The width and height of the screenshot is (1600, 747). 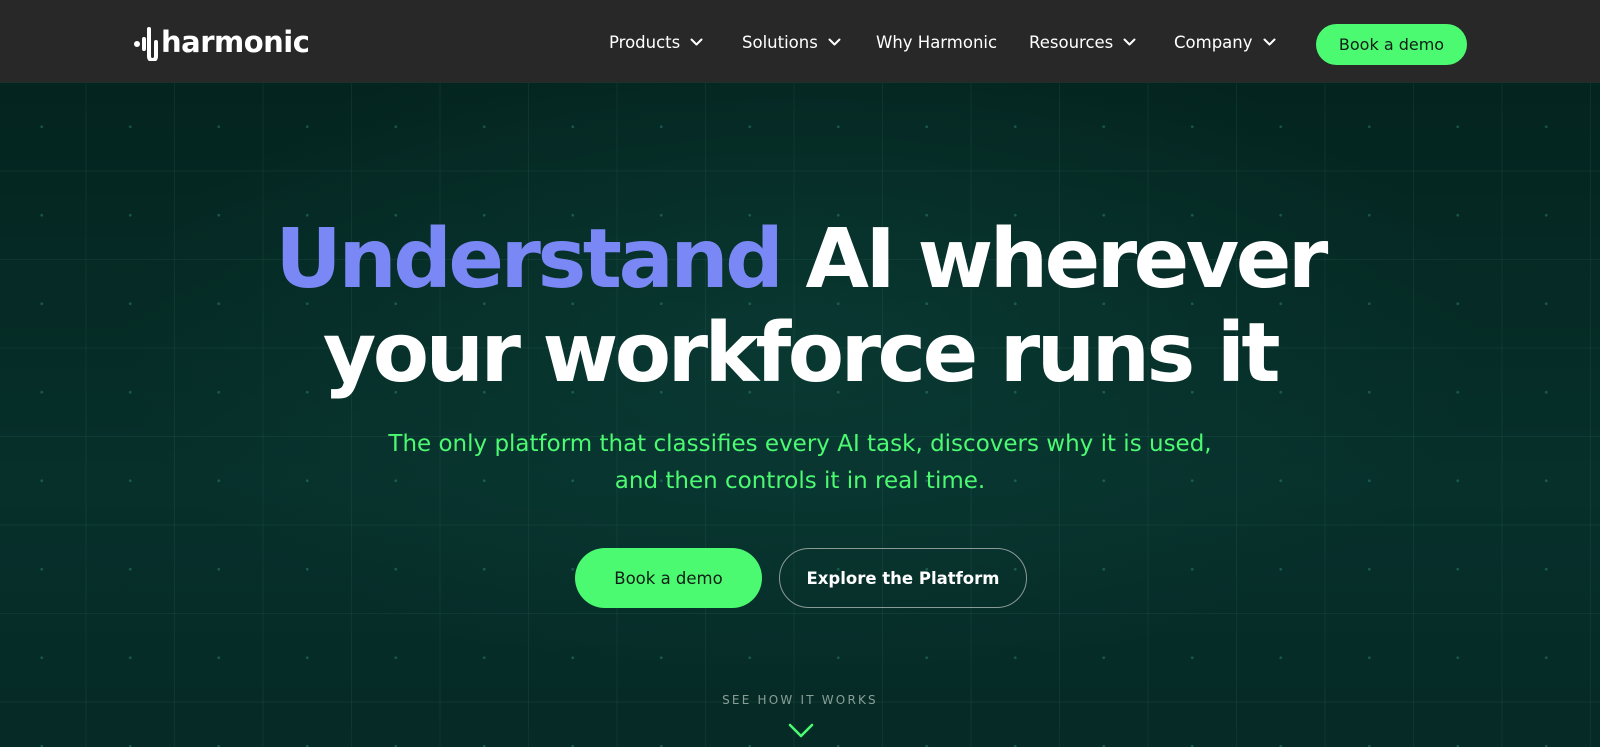 I want to click on nav-item-resources: Resources, so click(x=1082, y=42).